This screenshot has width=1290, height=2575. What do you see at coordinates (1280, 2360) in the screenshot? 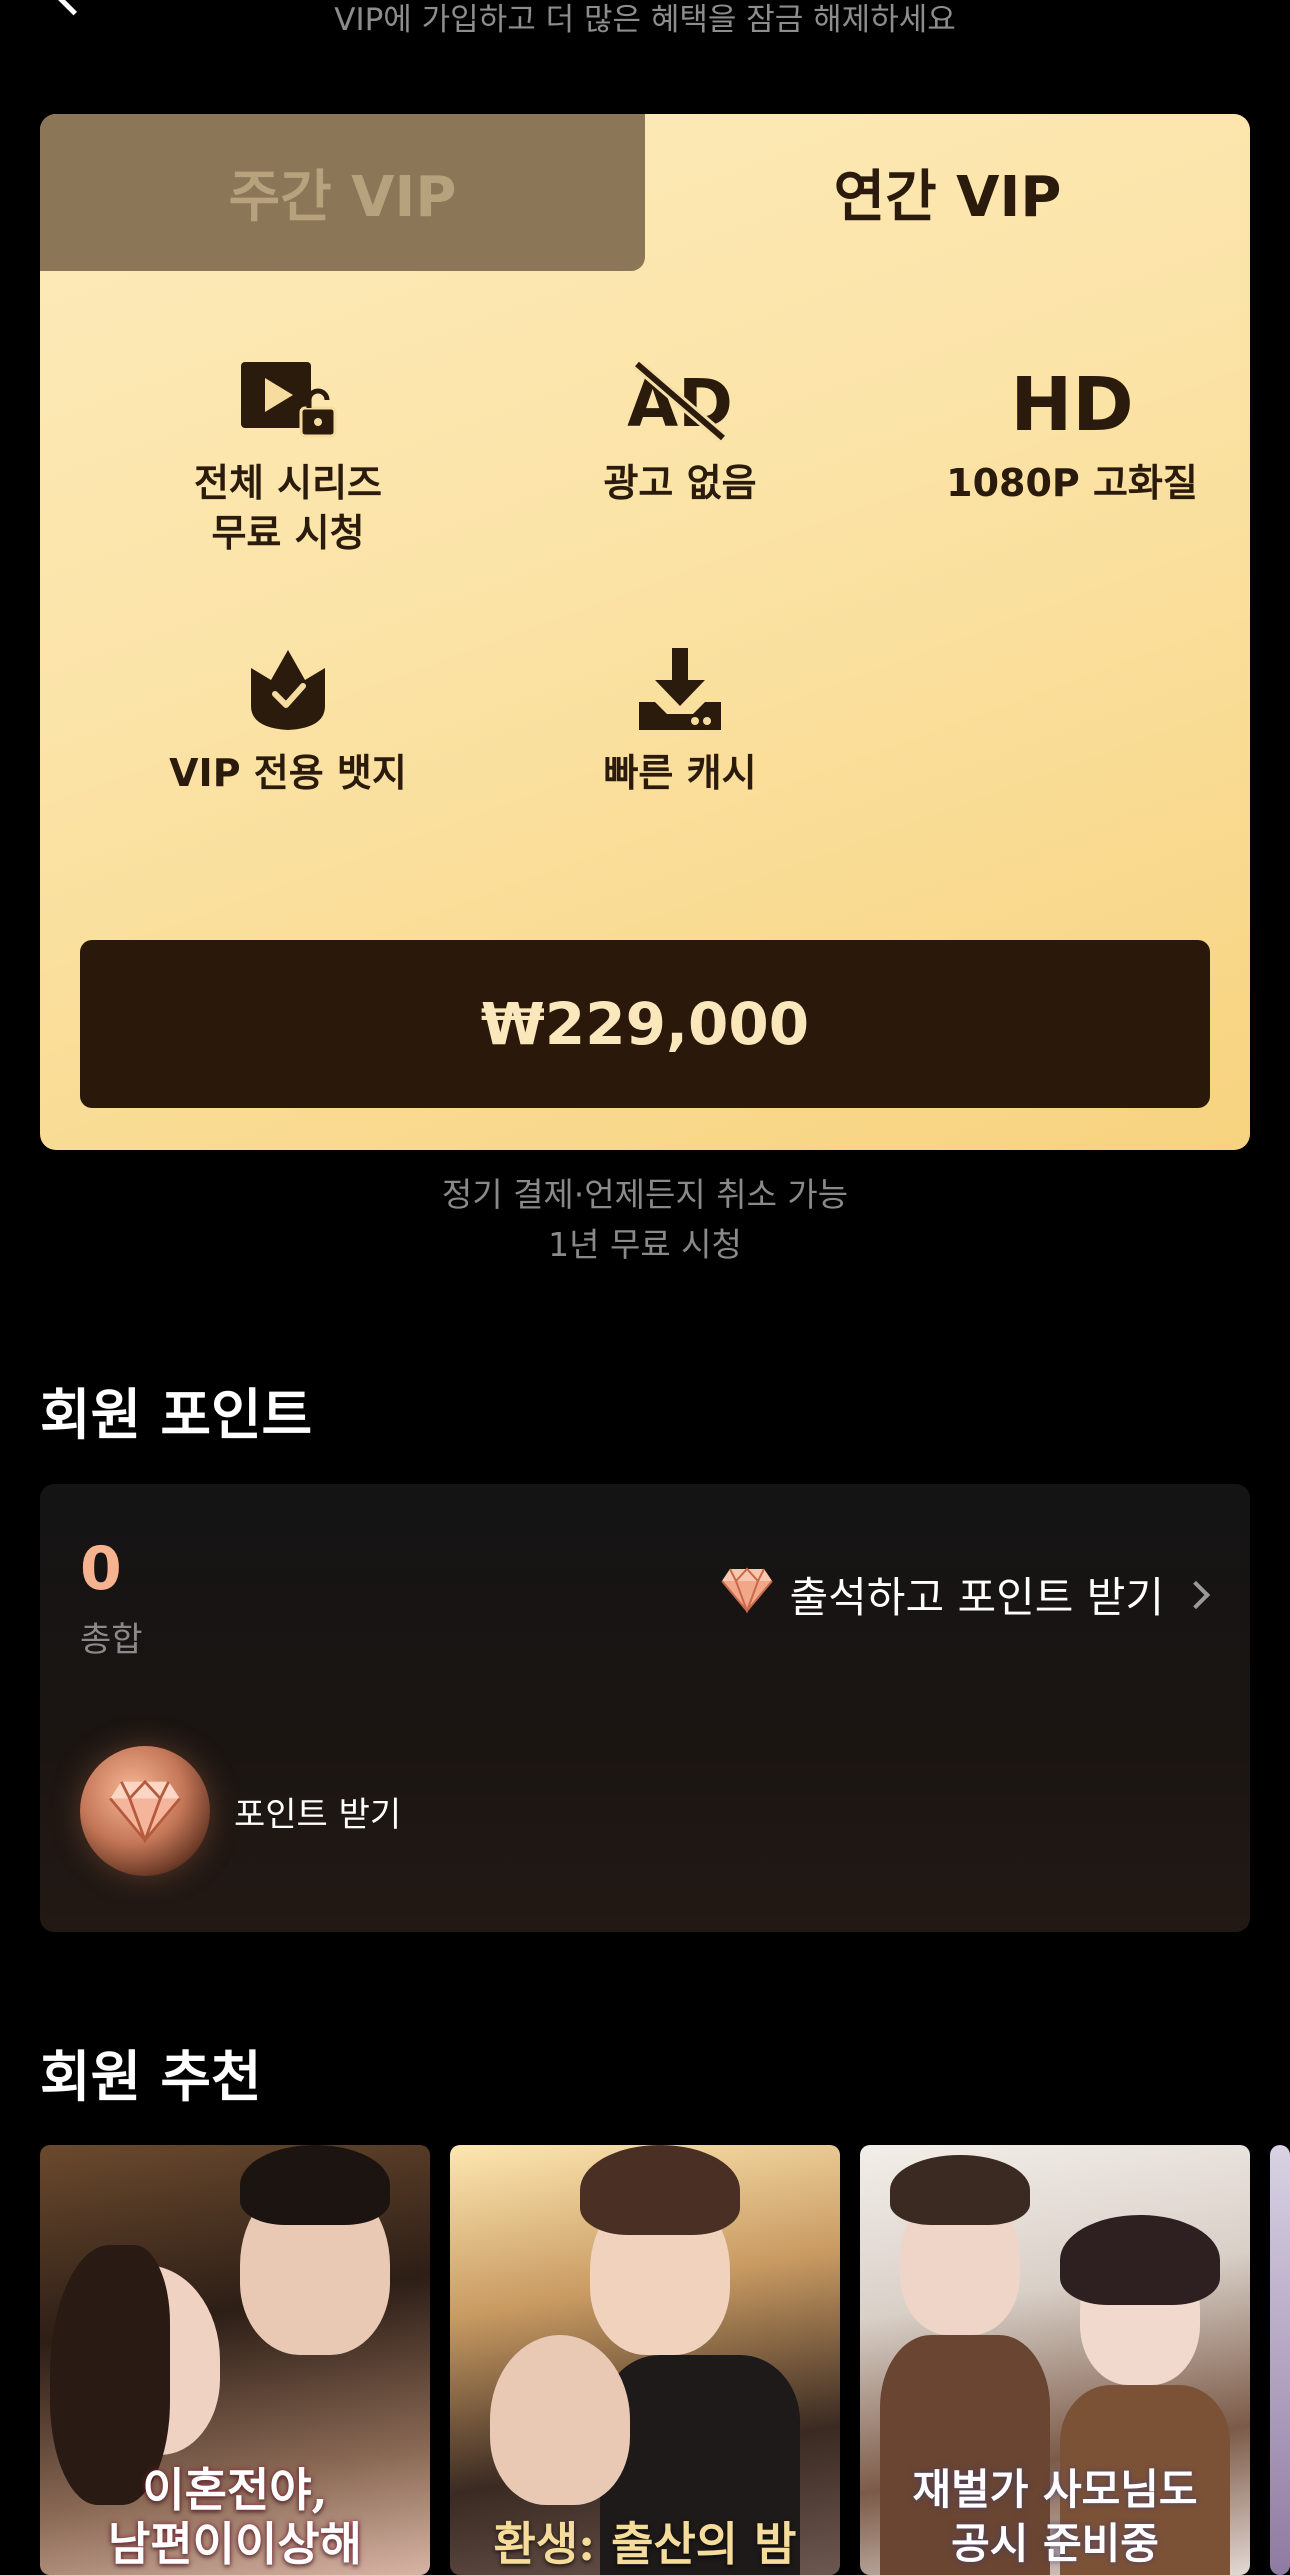
I see `recommended-drama-card` at bounding box center [1280, 2360].